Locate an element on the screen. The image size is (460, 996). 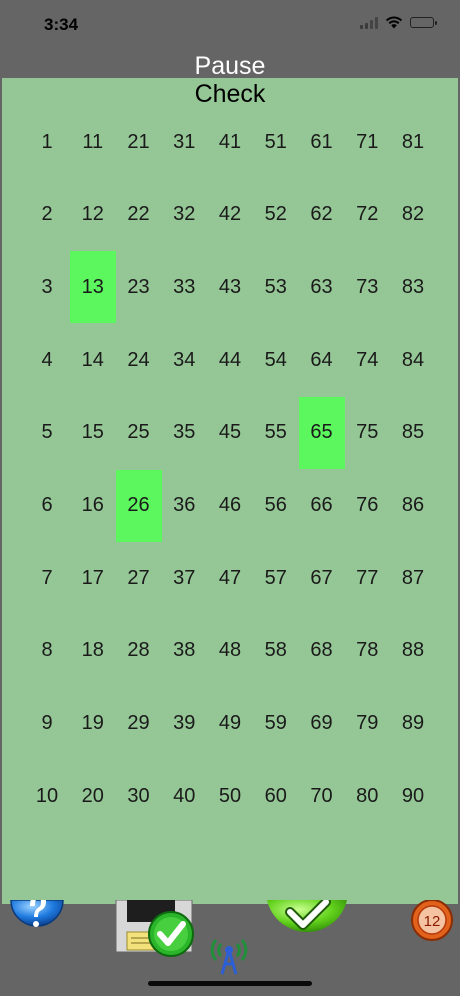
number-cell: 89 is located at coordinates (413, 724).